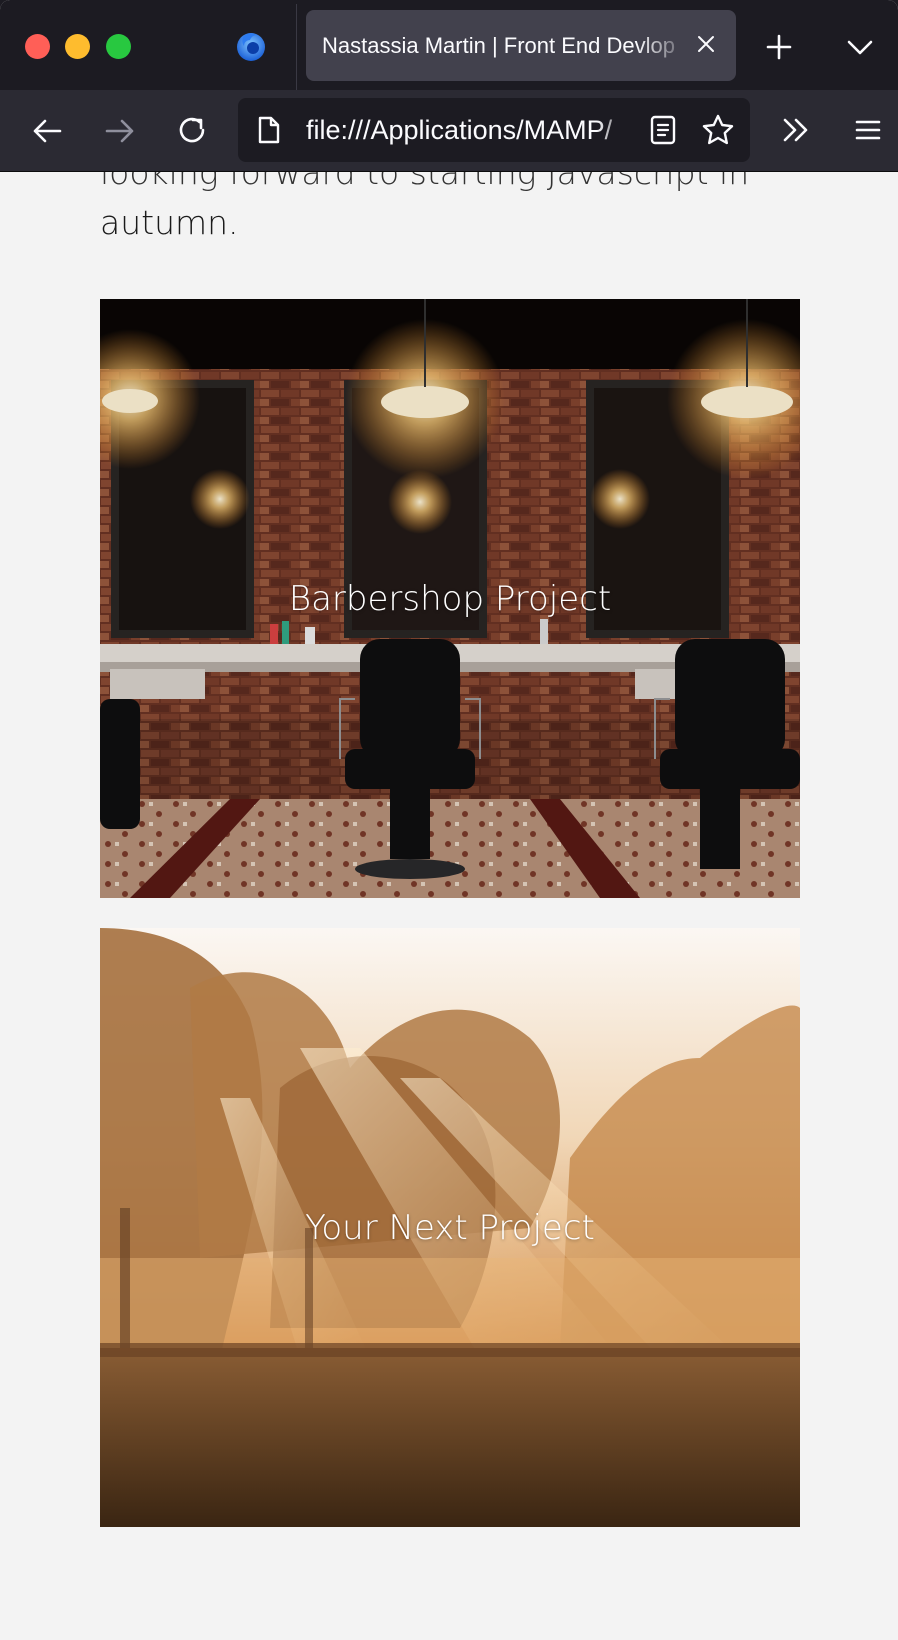 The height and width of the screenshot is (1640, 898). Describe the element at coordinates (868, 130) in the screenshot. I see `hamburger-menu-icon` at that location.